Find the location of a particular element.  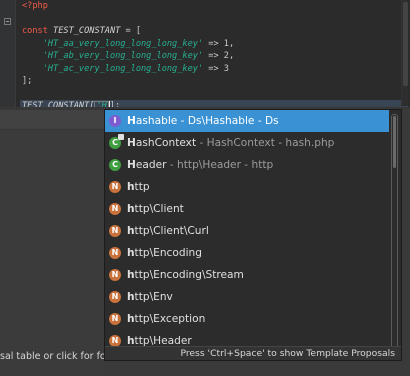

proposal-item: Nhttp\Encoding\Stream is located at coordinates (247, 275).